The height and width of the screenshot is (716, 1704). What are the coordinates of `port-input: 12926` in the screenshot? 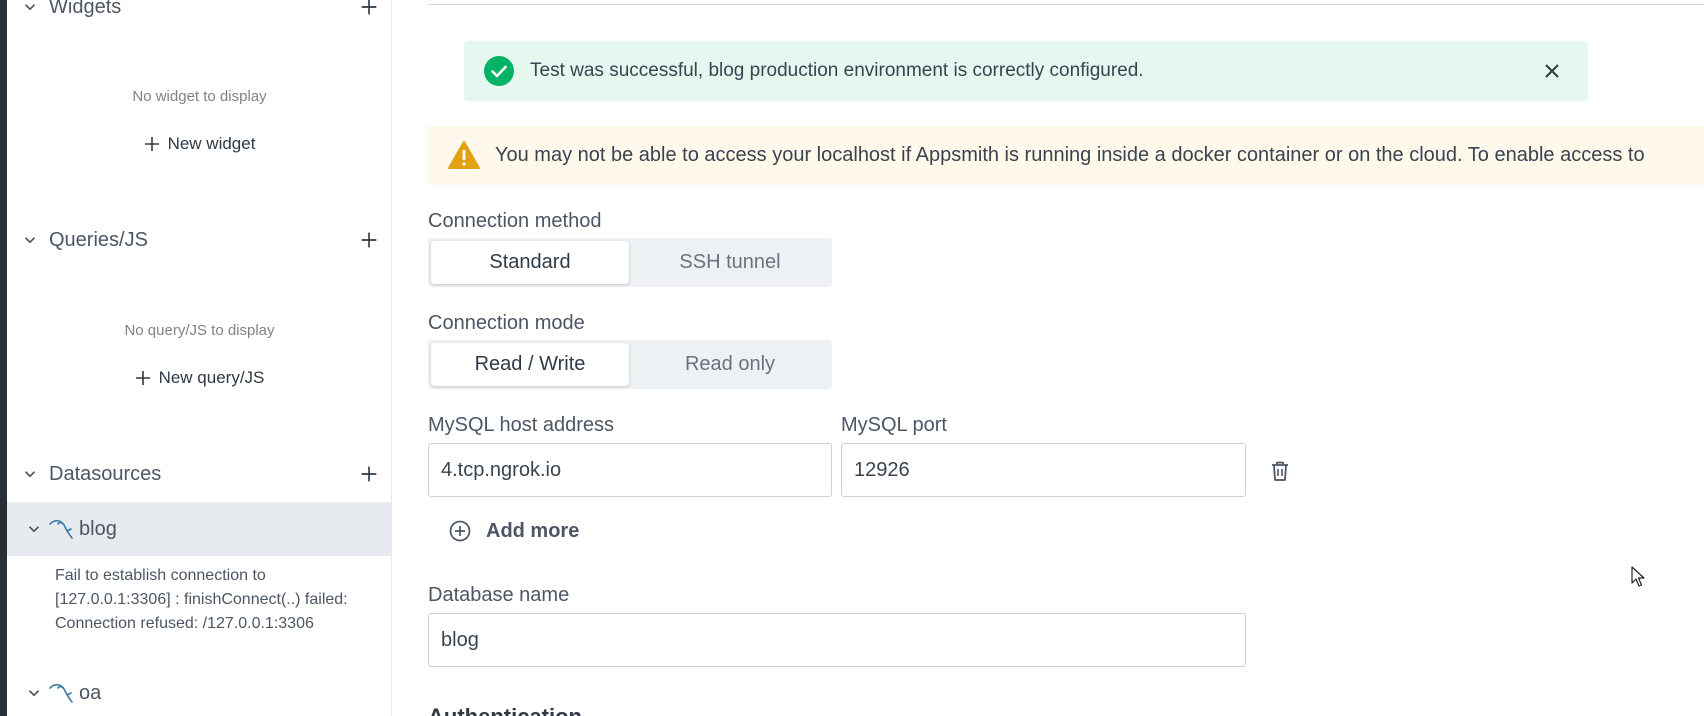 It's located at (1043, 470).